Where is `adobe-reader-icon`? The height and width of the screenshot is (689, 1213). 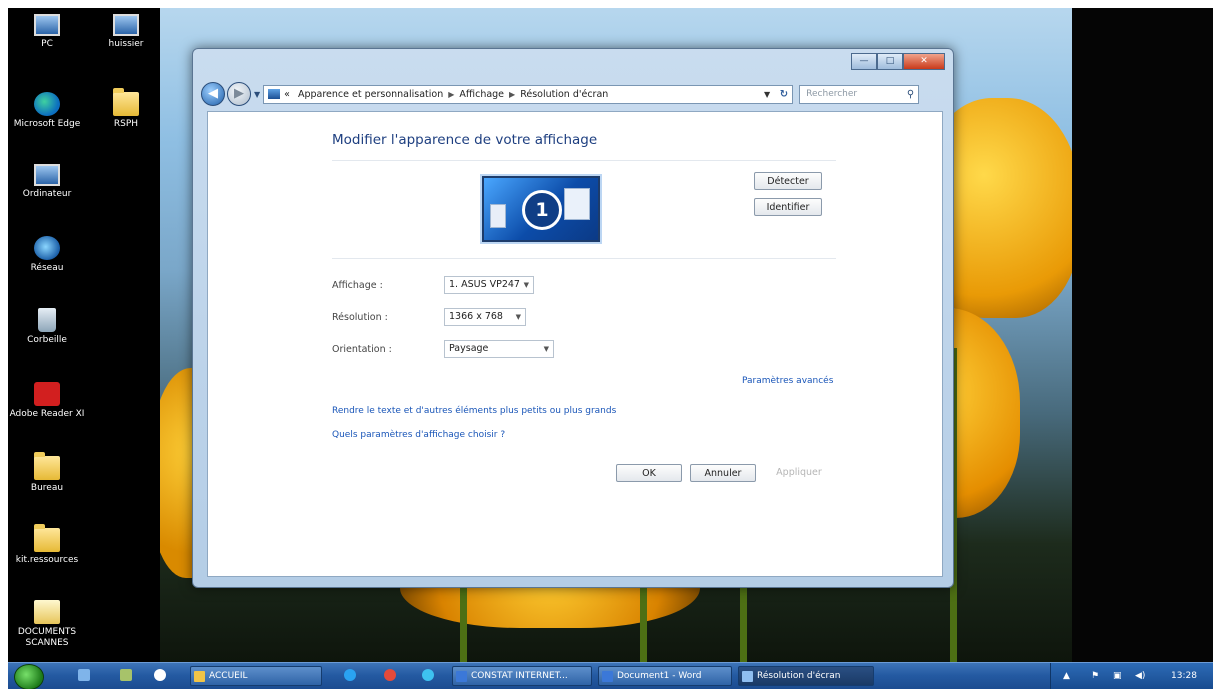
adobe-reader-icon is located at coordinates (47, 394).